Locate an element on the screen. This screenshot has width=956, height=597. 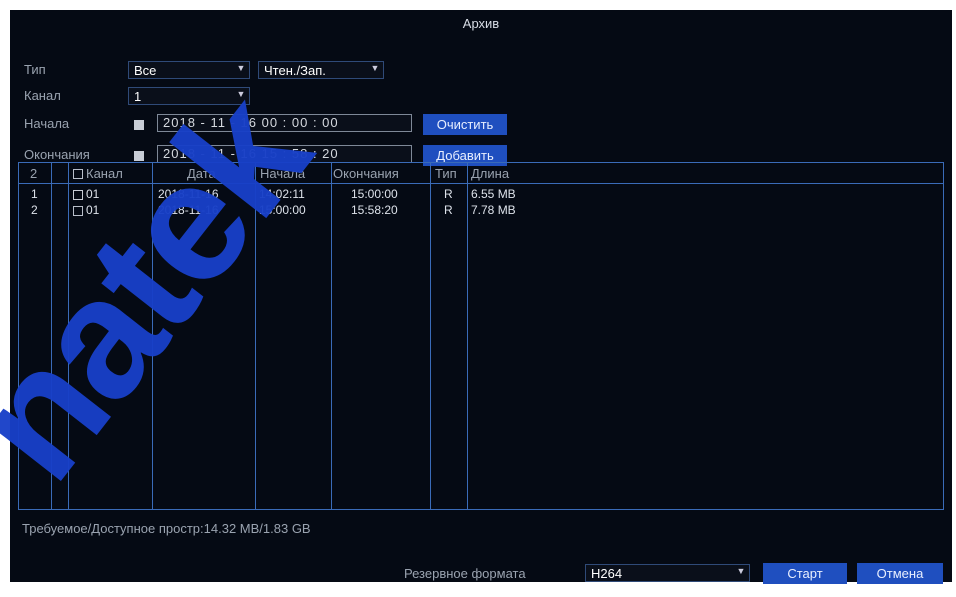
row-end: 15:58:20 is located at coordinates (374, 210).